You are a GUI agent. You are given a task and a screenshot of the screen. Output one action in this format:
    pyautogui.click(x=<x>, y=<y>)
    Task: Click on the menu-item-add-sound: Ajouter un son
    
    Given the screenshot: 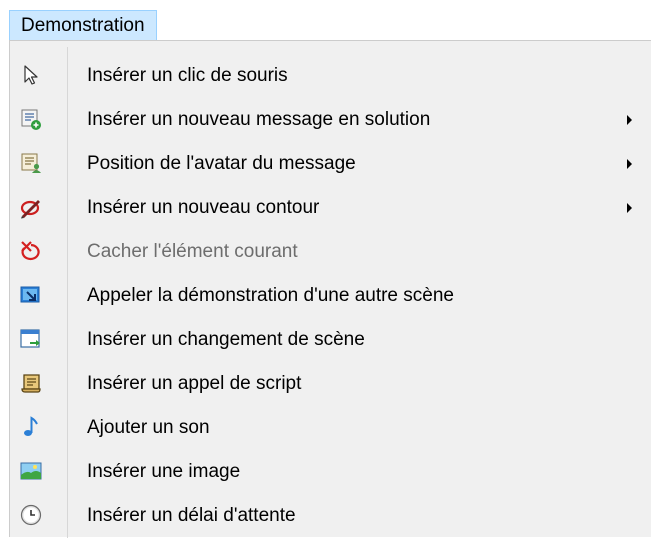 What is the action you would take?
    pyautogui.click(x=330, y=428)
    